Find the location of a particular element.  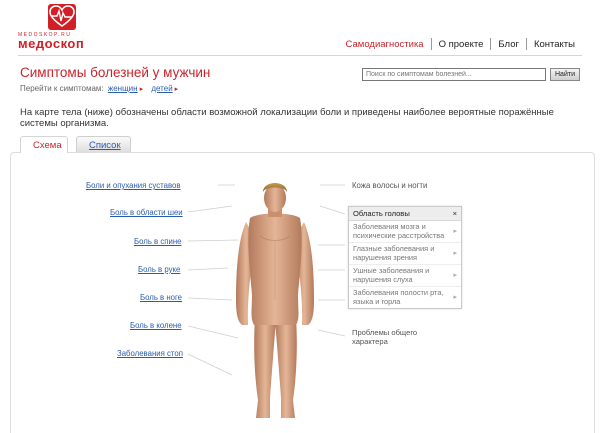

popup-item-mouth: Заболевания полости рта, языка и горла ▸ is located at coordinates (405, 297).